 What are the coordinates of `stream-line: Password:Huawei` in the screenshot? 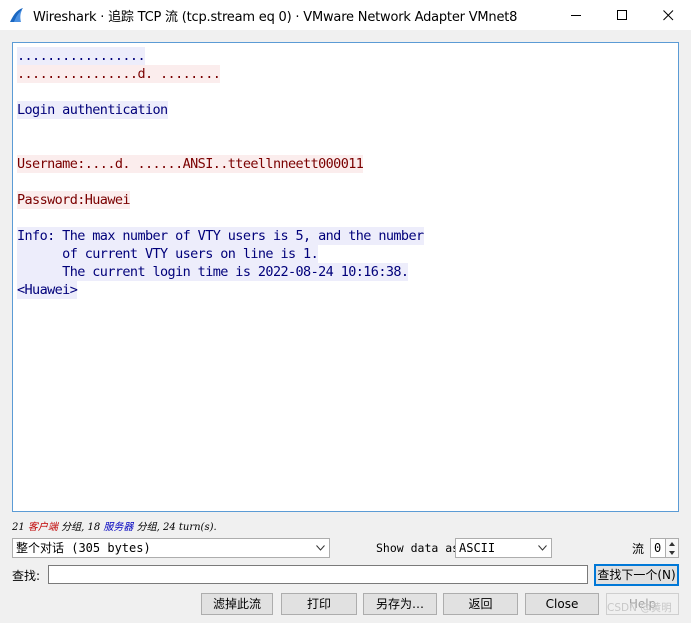 It's located at (74, 200).